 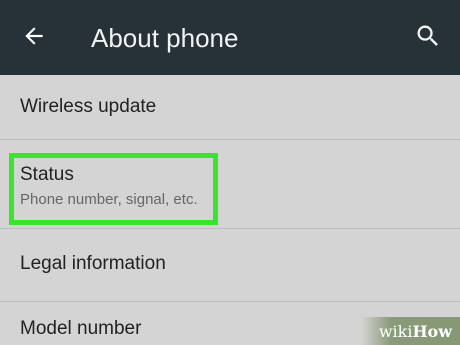 I want to click on search-icon, so click(x=428, y=38).